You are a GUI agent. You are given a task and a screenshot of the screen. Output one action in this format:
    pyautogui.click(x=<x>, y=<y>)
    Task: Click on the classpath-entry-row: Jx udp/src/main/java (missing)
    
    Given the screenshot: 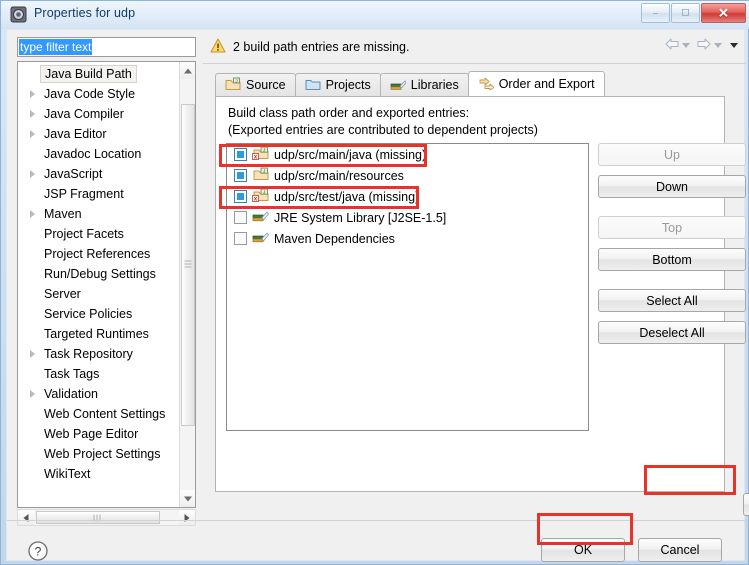 What is the action you would take?
    pyautogui.click(x=407, y=154)
    